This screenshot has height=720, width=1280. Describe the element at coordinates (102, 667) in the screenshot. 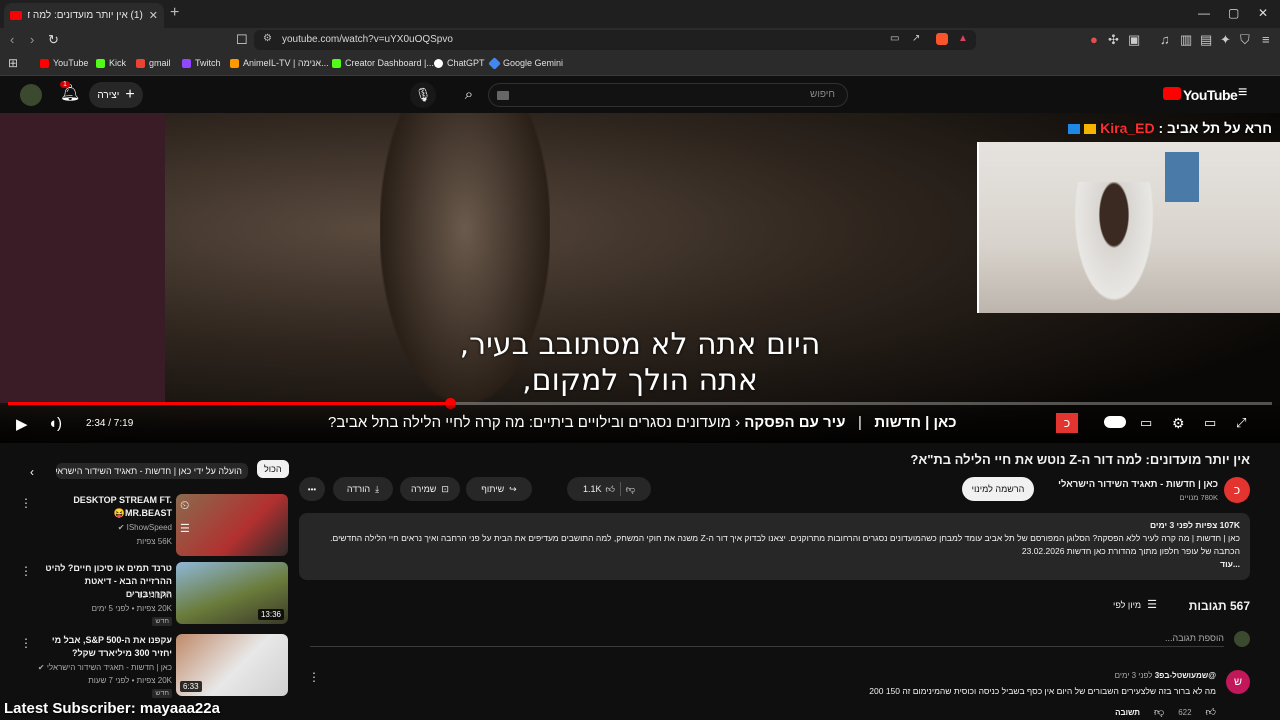

I see `recommendation-channel: כאן | חדשות - תאגיד השידור הישראלי ✔` at that location.